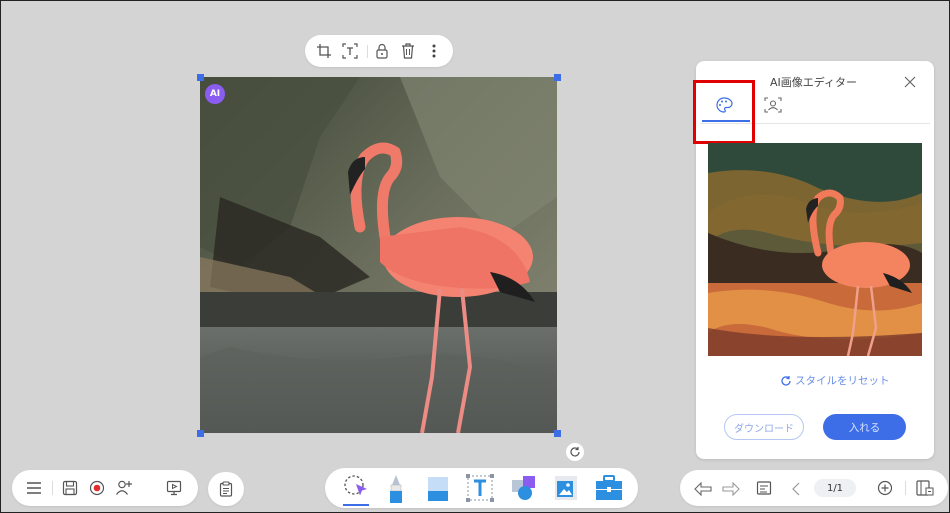  Describe the element at coordinates (557, 433) in the screenshot. I see `resize-handle-bottom-right` at that location.